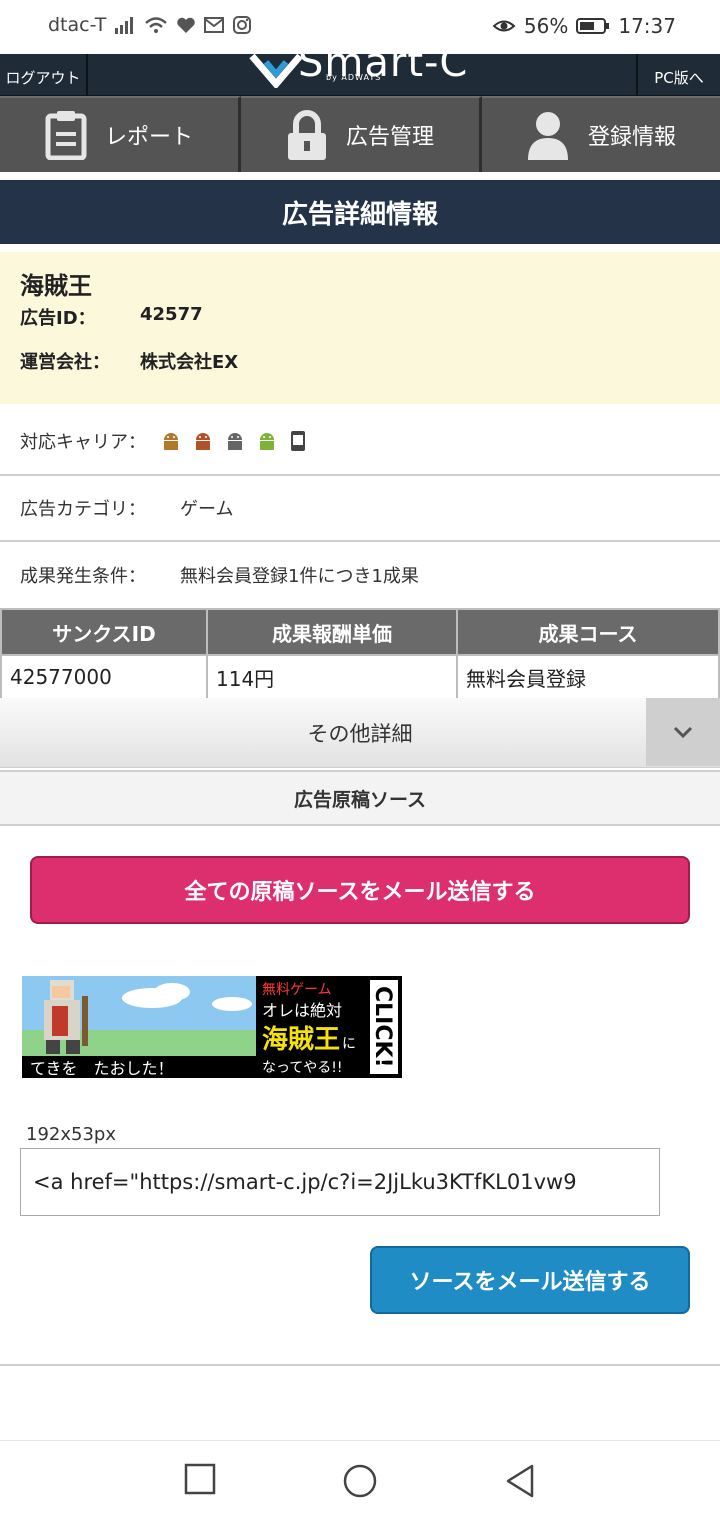 Image resolution: width=720 pixels, height=1520 pixels. I want to click on status-left: dtac-T, so click(150, 25).